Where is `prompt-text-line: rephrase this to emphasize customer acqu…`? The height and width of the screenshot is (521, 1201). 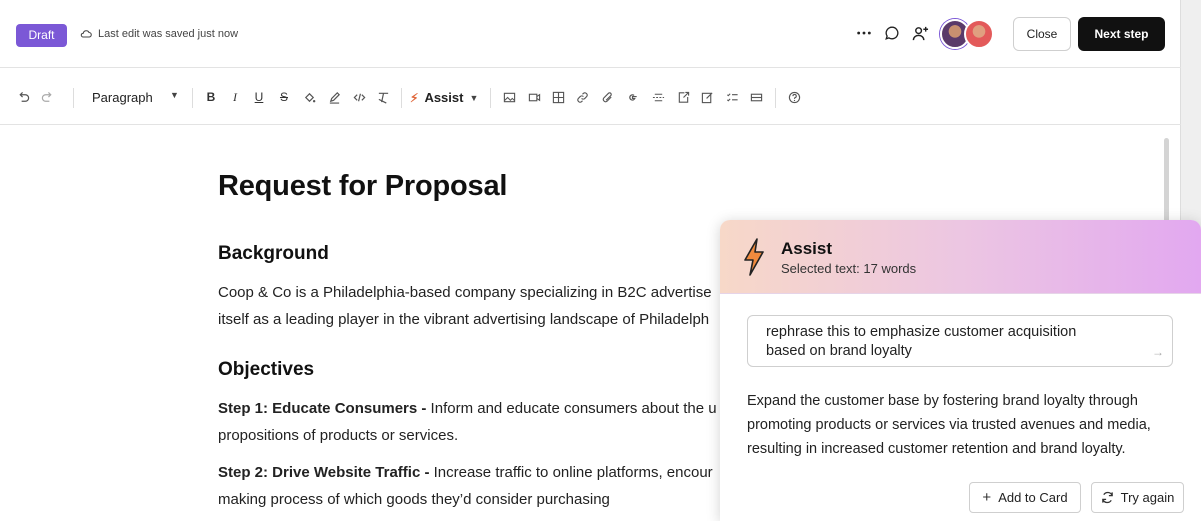
prompt-text-line: rephrase this to emphasize customer acqu… is located at coordinates (921, 332).